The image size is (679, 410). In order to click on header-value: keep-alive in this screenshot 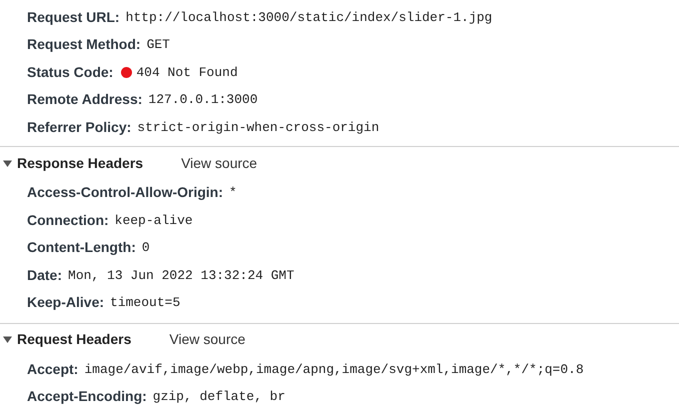, I will do `click(153, 221)`.